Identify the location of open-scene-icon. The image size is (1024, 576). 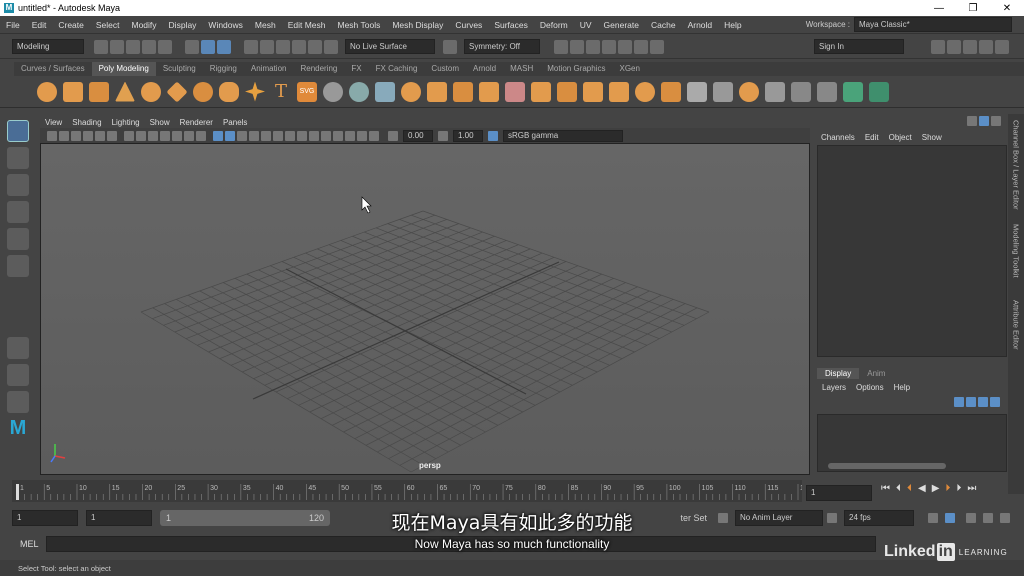
(117, 46).